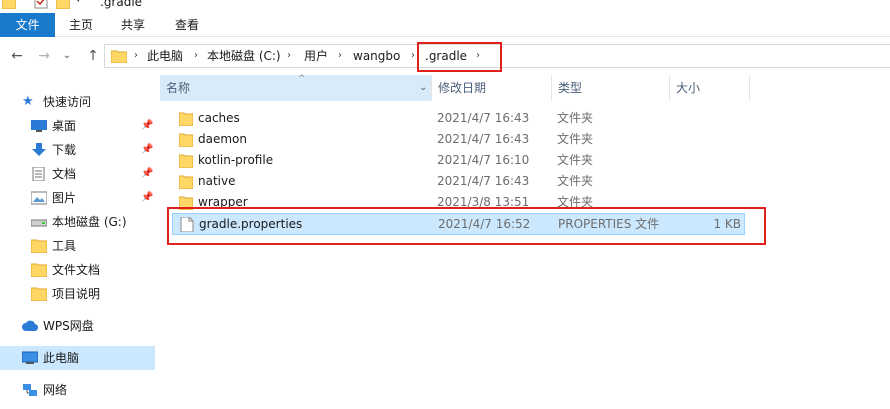 This screenshot has width=890, height=409. Describe the element at coordinates (28, 101) in the screenshot. I see `star-icon: ★` at that location.